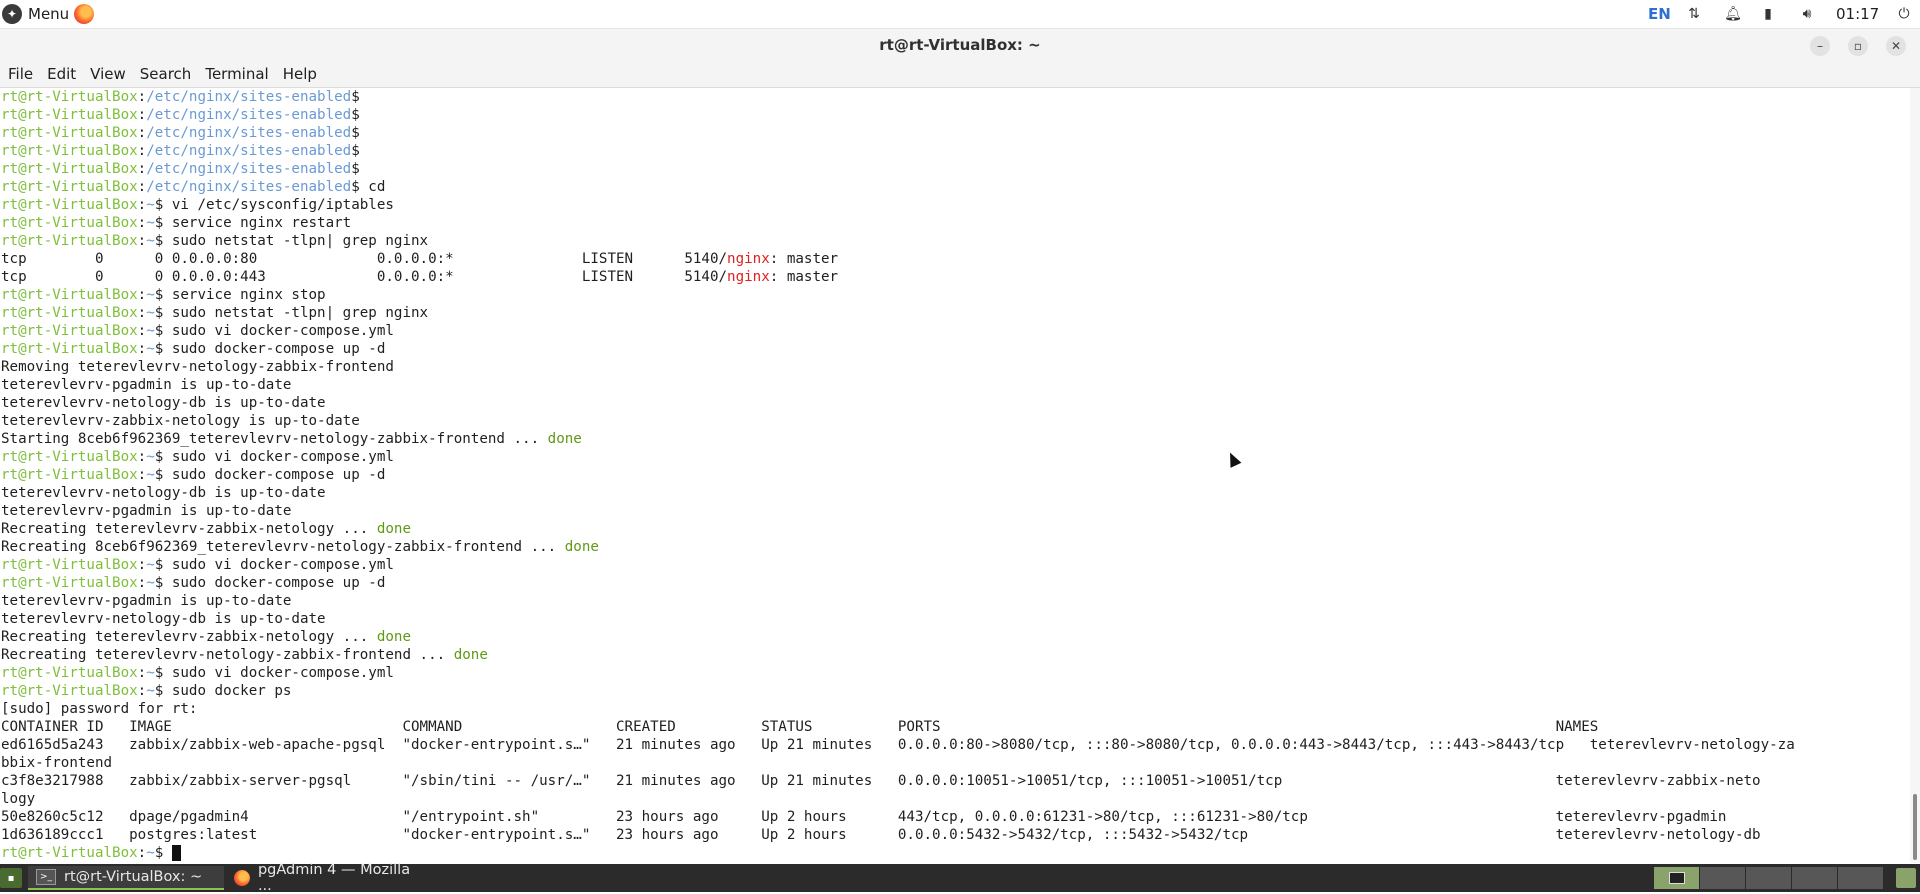  I want to click on terminal-line: rt@rt-VirtualBox:~$, so click(898, 853).